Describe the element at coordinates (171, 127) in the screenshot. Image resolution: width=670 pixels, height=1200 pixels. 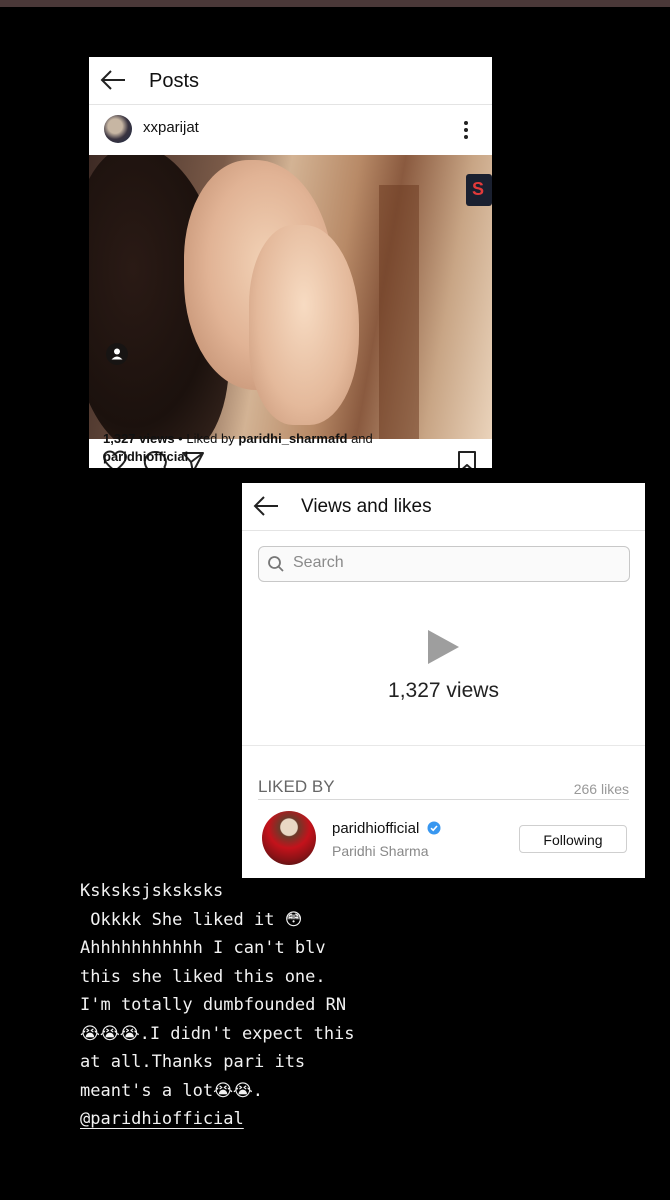
I see `post-username: xxparijat` at that location.